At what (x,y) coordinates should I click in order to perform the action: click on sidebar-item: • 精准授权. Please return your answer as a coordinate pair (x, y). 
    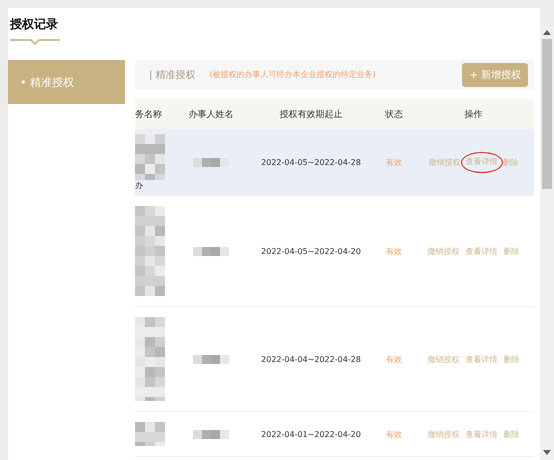
    Looking at the image, I should click on (66, 82).